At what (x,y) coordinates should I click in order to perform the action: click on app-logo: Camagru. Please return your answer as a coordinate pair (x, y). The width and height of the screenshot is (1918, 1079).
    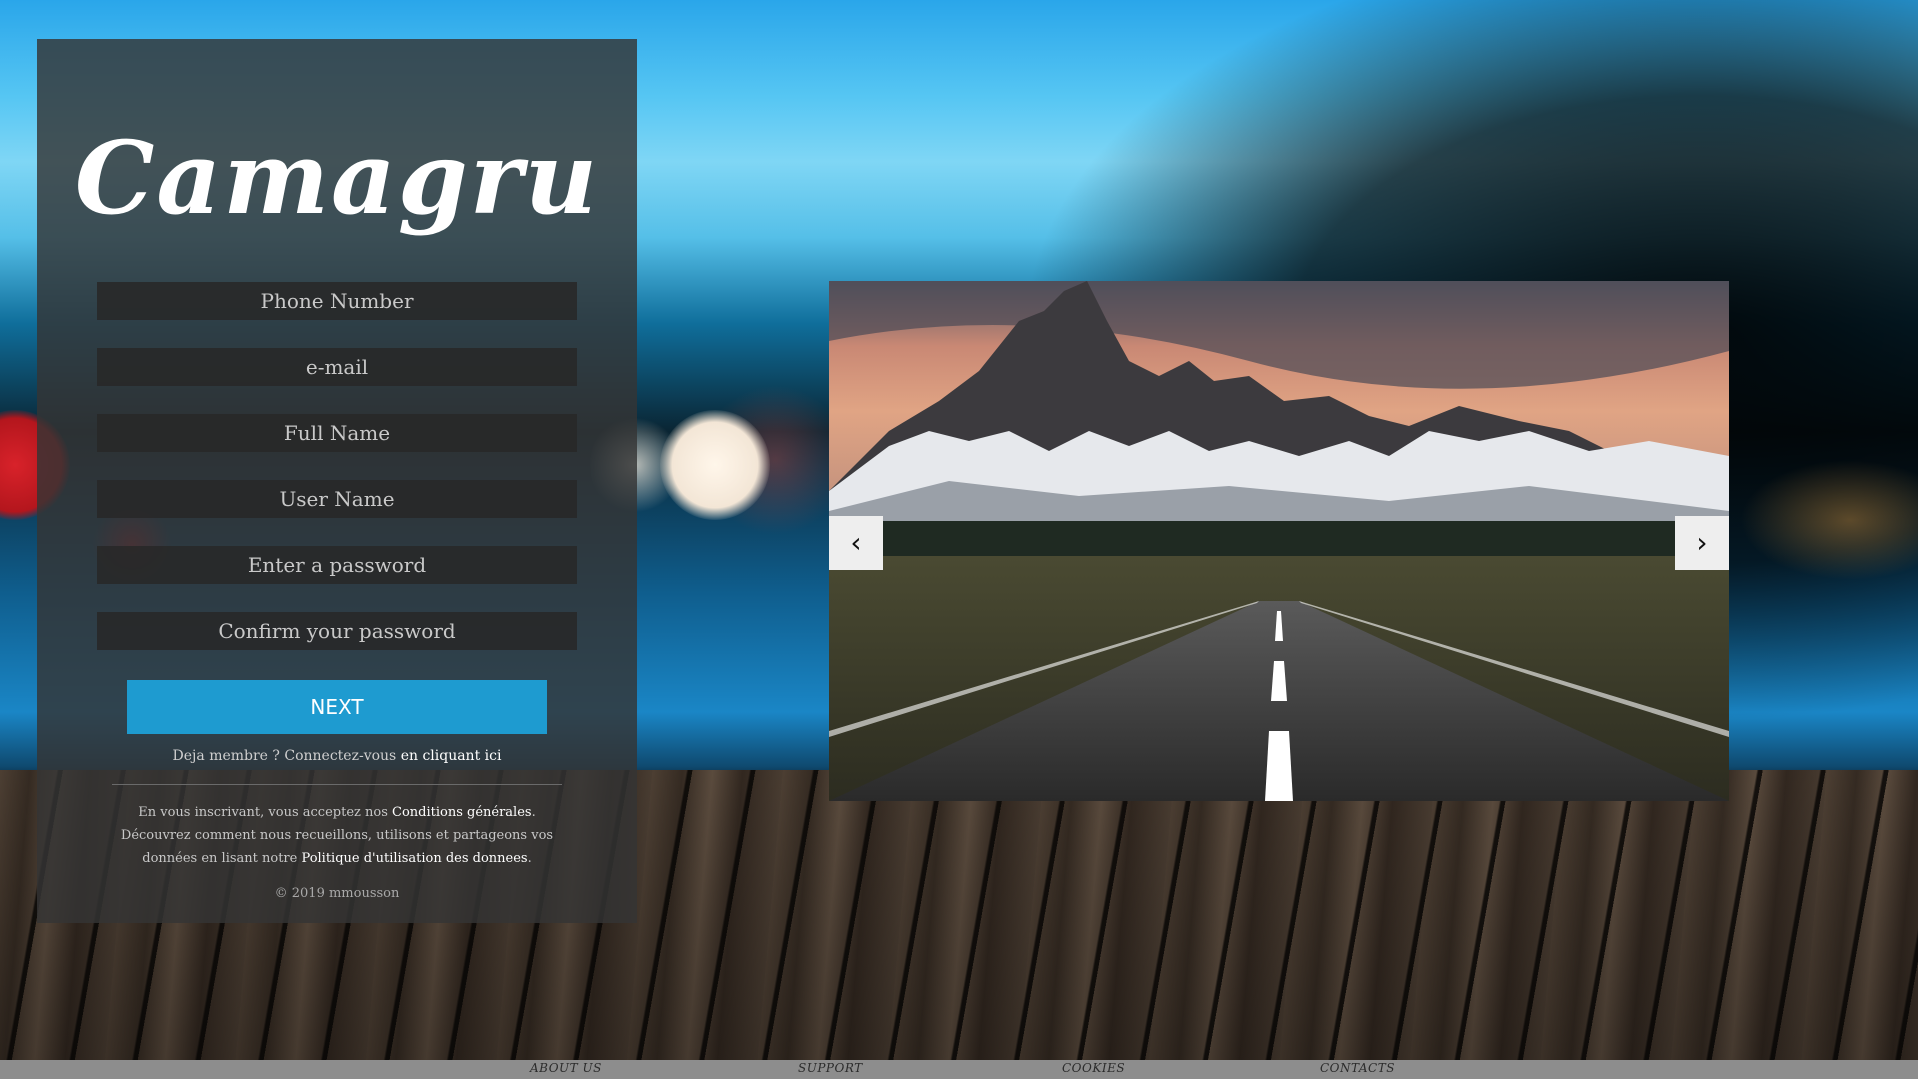
    Looking at the image, I should click on (337, 178).